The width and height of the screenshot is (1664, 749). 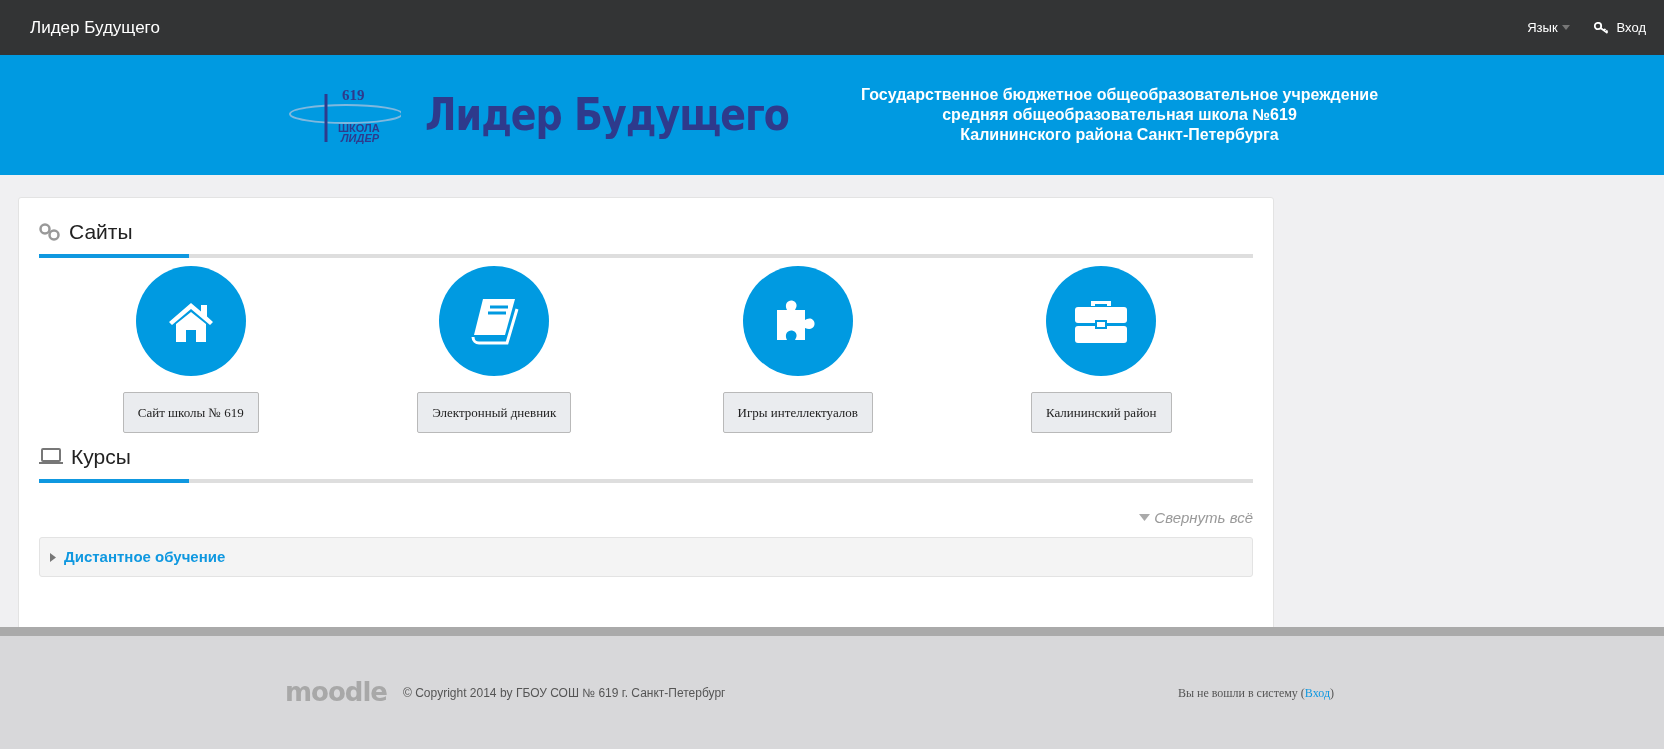 What do you see at coordinates (494, 320) in the screenshot?
I see `book-icon` at bounding box center [494, 320].